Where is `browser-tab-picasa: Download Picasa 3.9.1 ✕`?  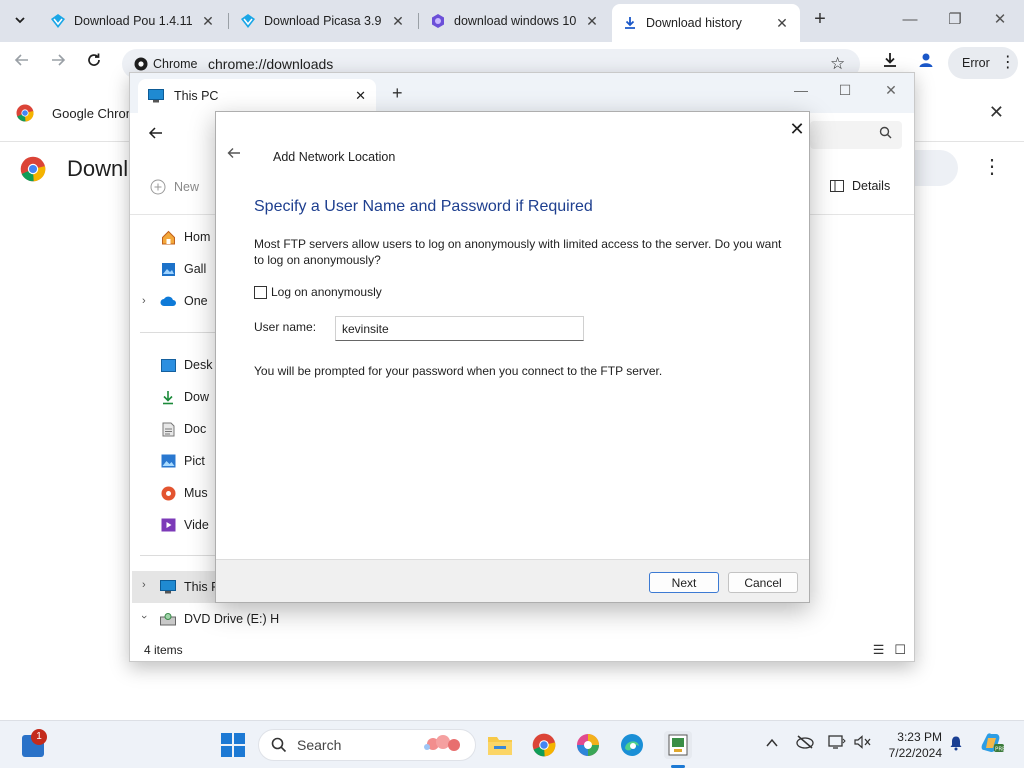 browser-tab-picasa: Download Picasa 3.9.1 ✕ is located at coordinates (323, 21).